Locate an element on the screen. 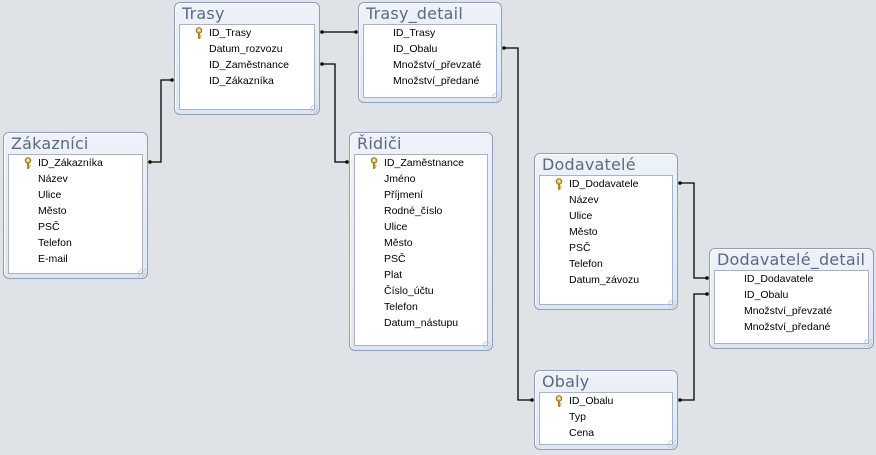 This screenshot has width=876, height=455. field-label: E-mail is located at coordinates (53, 259).